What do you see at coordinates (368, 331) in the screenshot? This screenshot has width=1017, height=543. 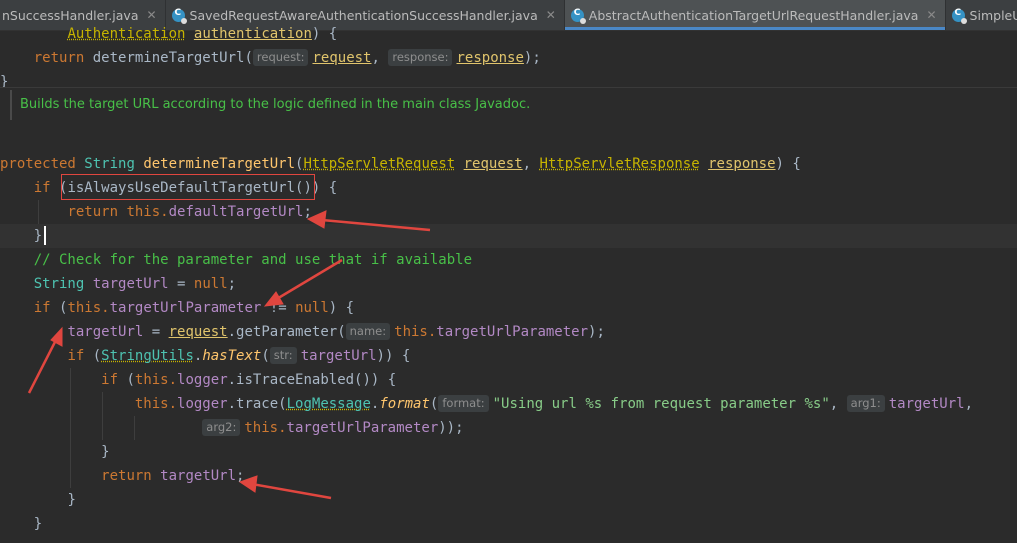 I see `param-hint: name:` at bounding box center [368, 331].